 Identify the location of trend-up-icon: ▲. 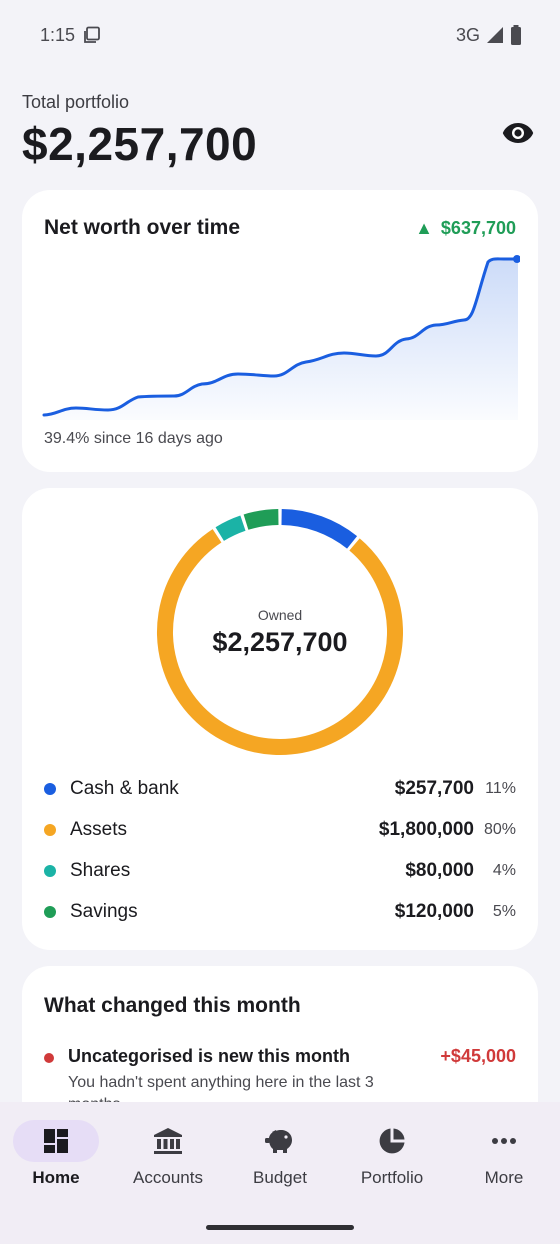
(424, 228).